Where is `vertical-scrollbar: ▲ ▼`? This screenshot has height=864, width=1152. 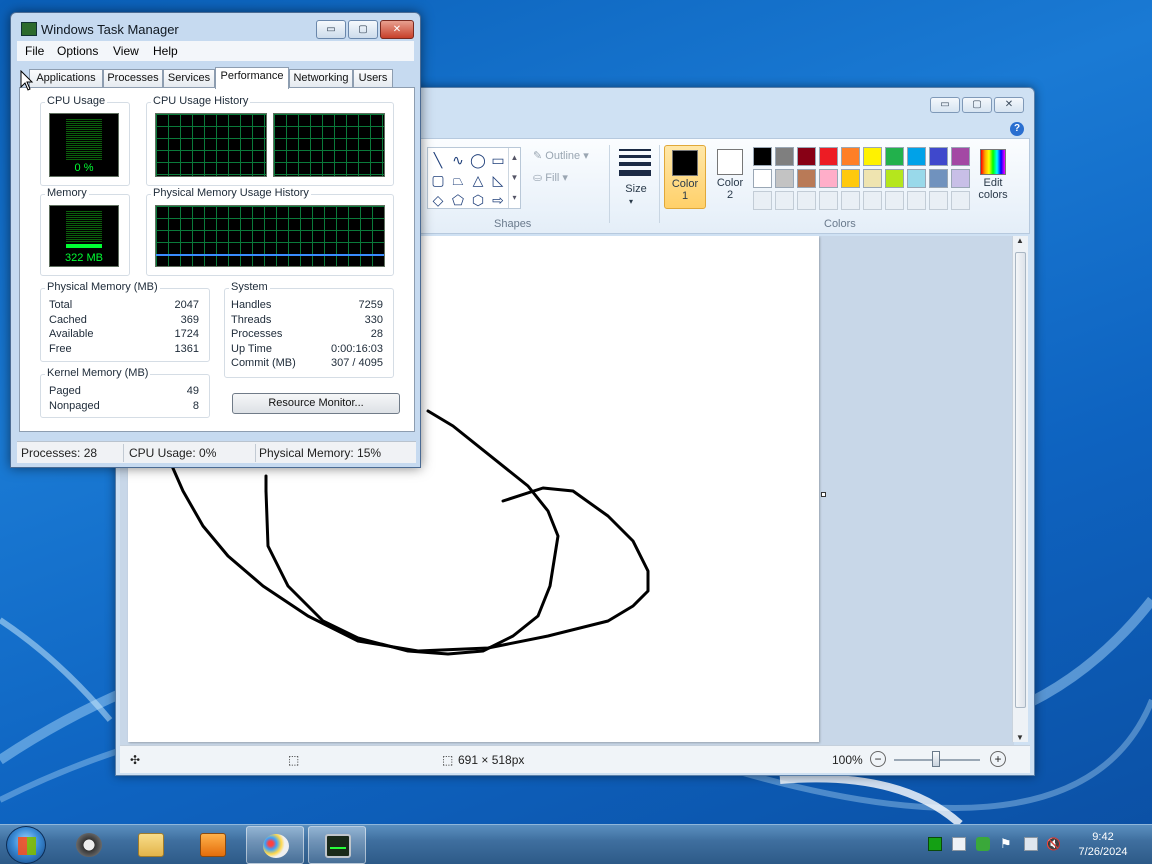 vertical-scrollbar: ▲ ▼ is located at coordinates (1020, 489).